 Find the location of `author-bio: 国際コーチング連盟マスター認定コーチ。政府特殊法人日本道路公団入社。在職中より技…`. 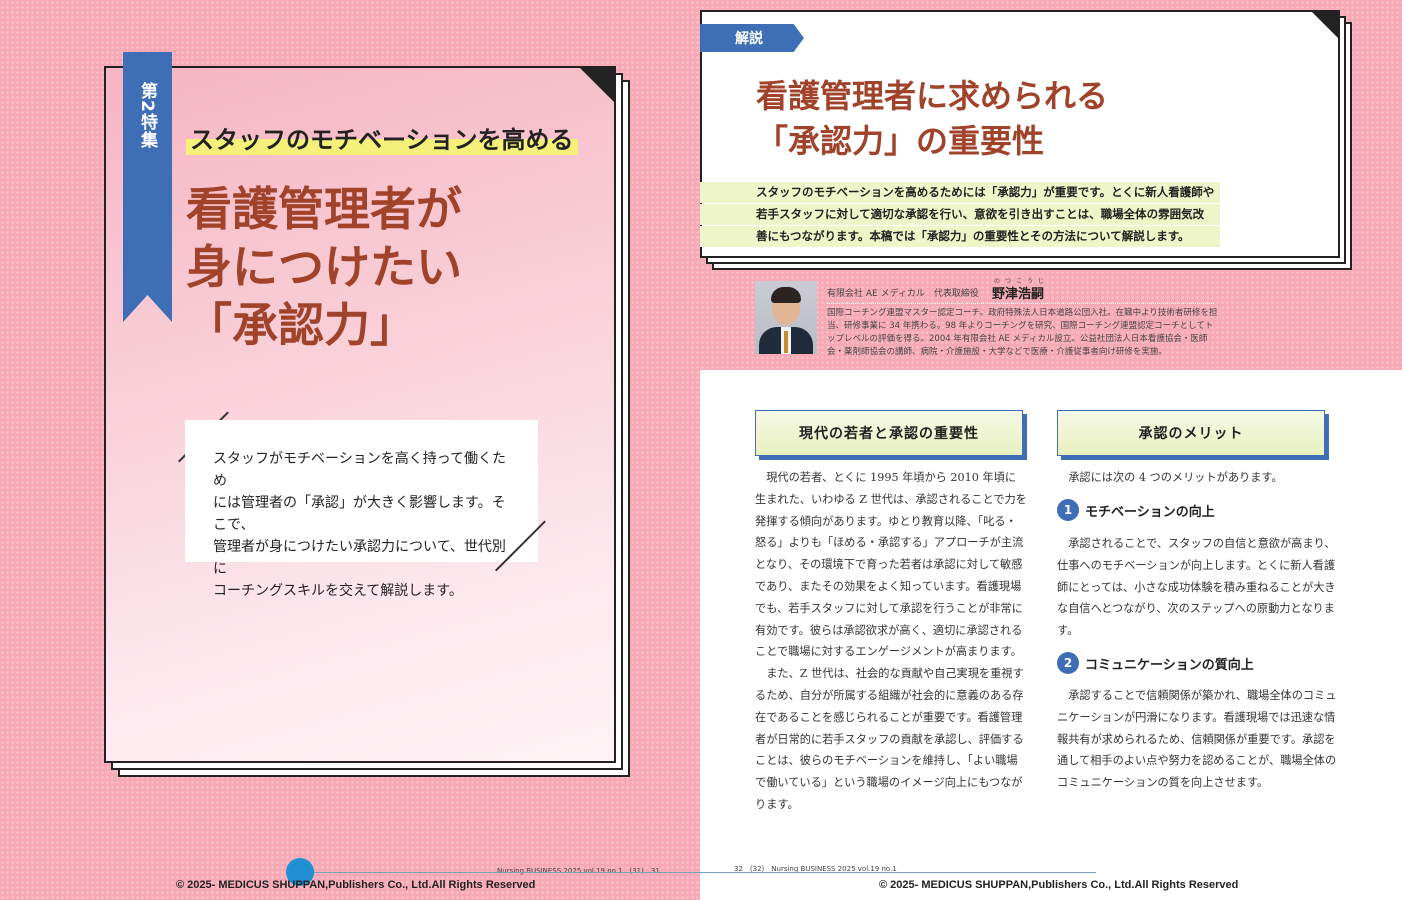

author-bio: 国際コーチング連盟マスター認定コーチ。政府特殊法人日本道路公団入社。在職中より技… is located at coordinates (1022, 332).